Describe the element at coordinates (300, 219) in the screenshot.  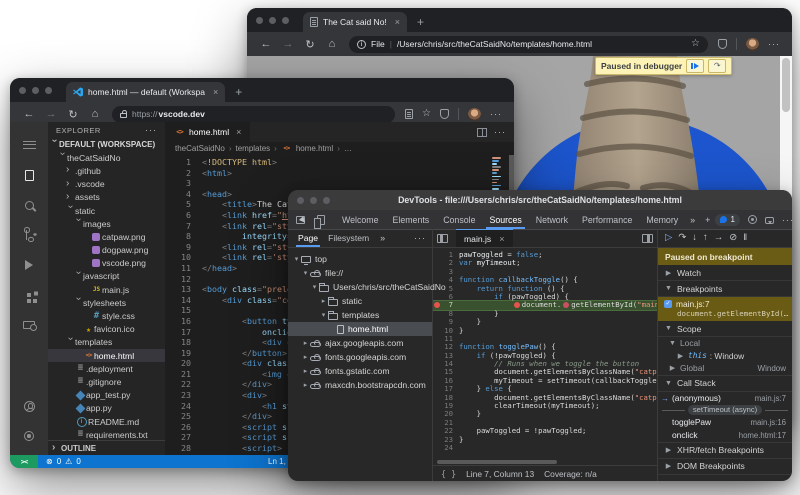
I see `inspect-element-icon` at that location.